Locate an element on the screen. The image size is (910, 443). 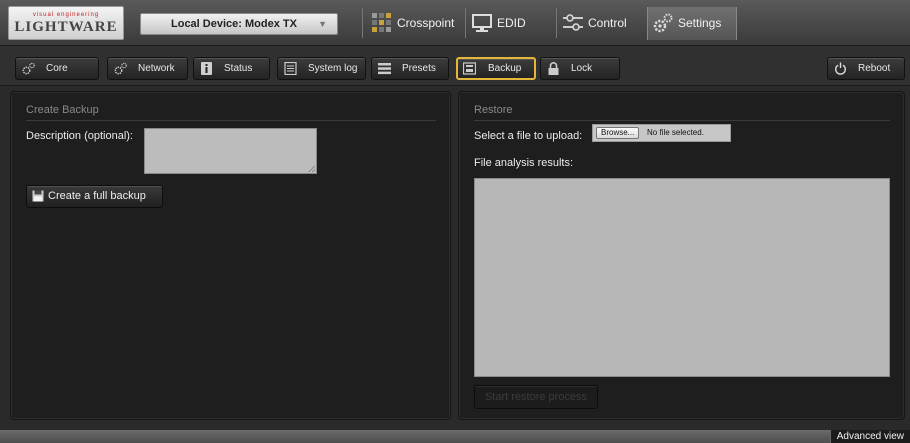
lock-button-label: Lock is located at coordinates (582, 68).